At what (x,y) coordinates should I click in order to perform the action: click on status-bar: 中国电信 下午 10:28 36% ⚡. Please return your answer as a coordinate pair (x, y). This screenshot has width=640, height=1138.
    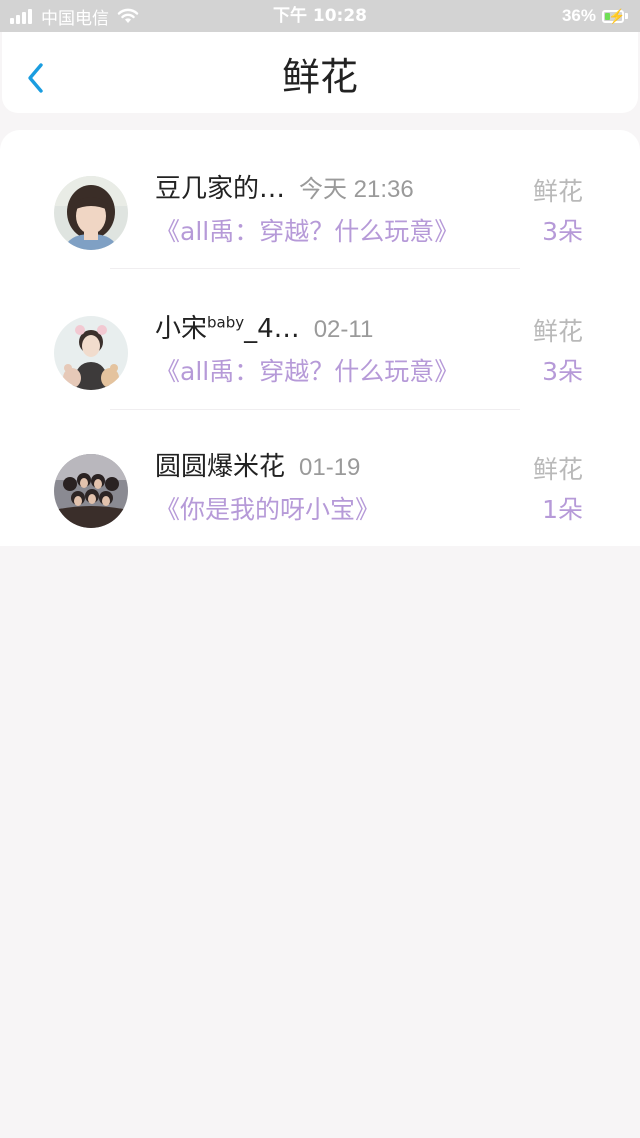
    Looking at the image, I should click on (320, 16).